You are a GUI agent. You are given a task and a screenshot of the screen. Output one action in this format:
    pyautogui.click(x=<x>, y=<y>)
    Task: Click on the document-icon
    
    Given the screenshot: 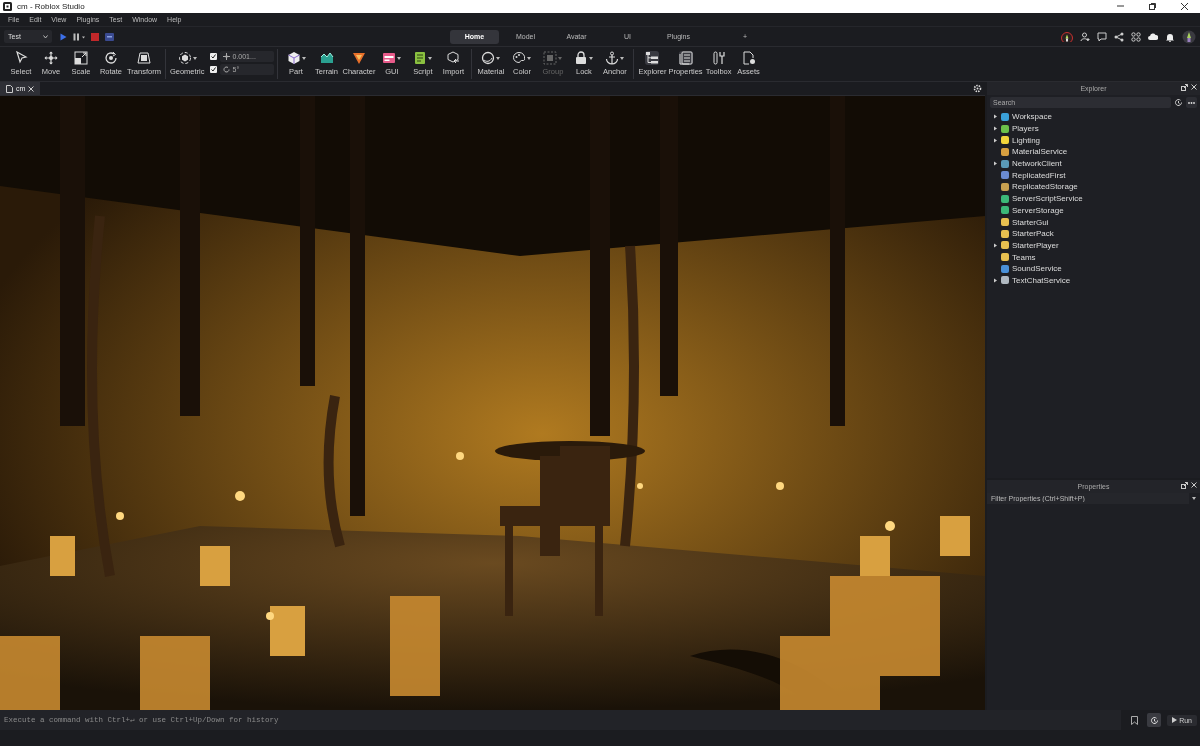 What is the action you would take?
    pyautogui.click(x=9, y=88)
    